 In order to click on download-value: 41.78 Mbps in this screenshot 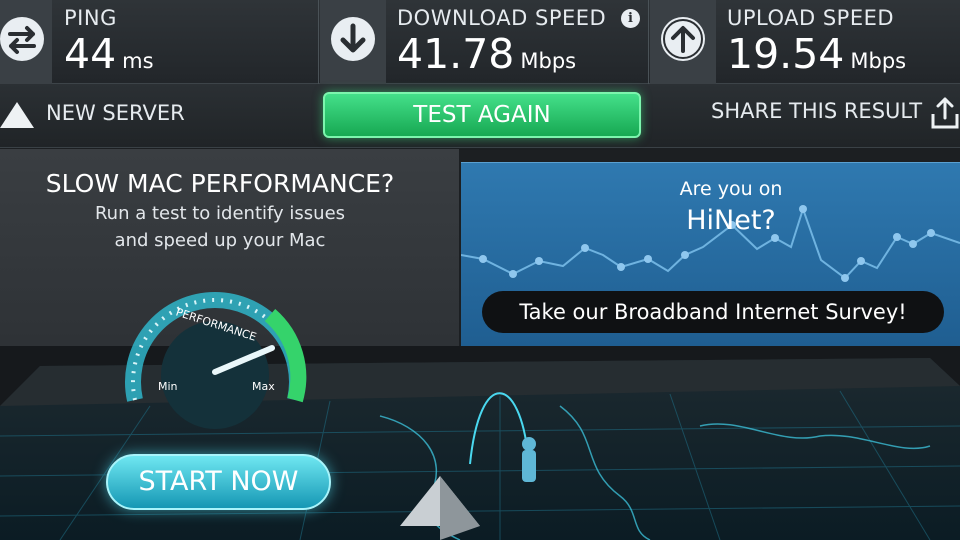, I will do `click(486, 54)`.